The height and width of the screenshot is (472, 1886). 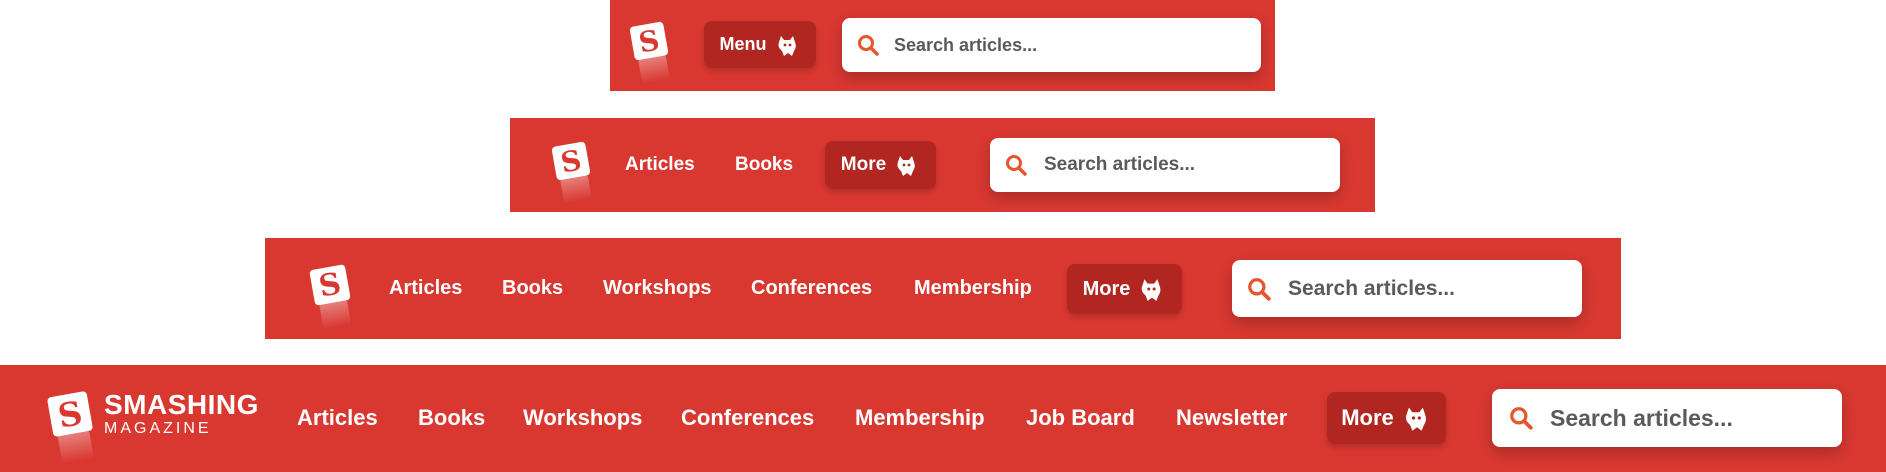 I want to click on brand-subtitle: MAGAZINE, so click(x=158, y=428).